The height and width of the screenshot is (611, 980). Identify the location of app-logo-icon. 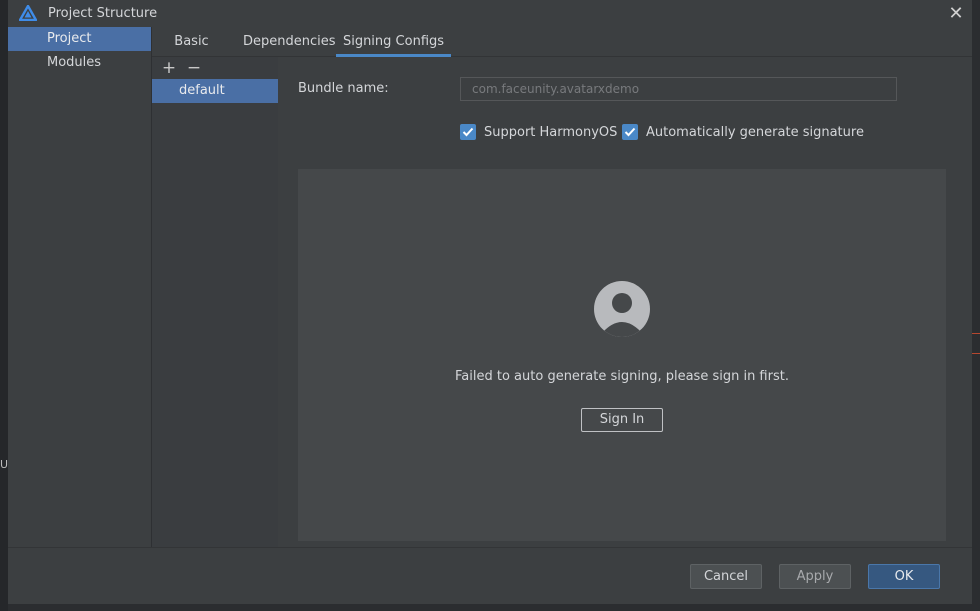
(28, 13).